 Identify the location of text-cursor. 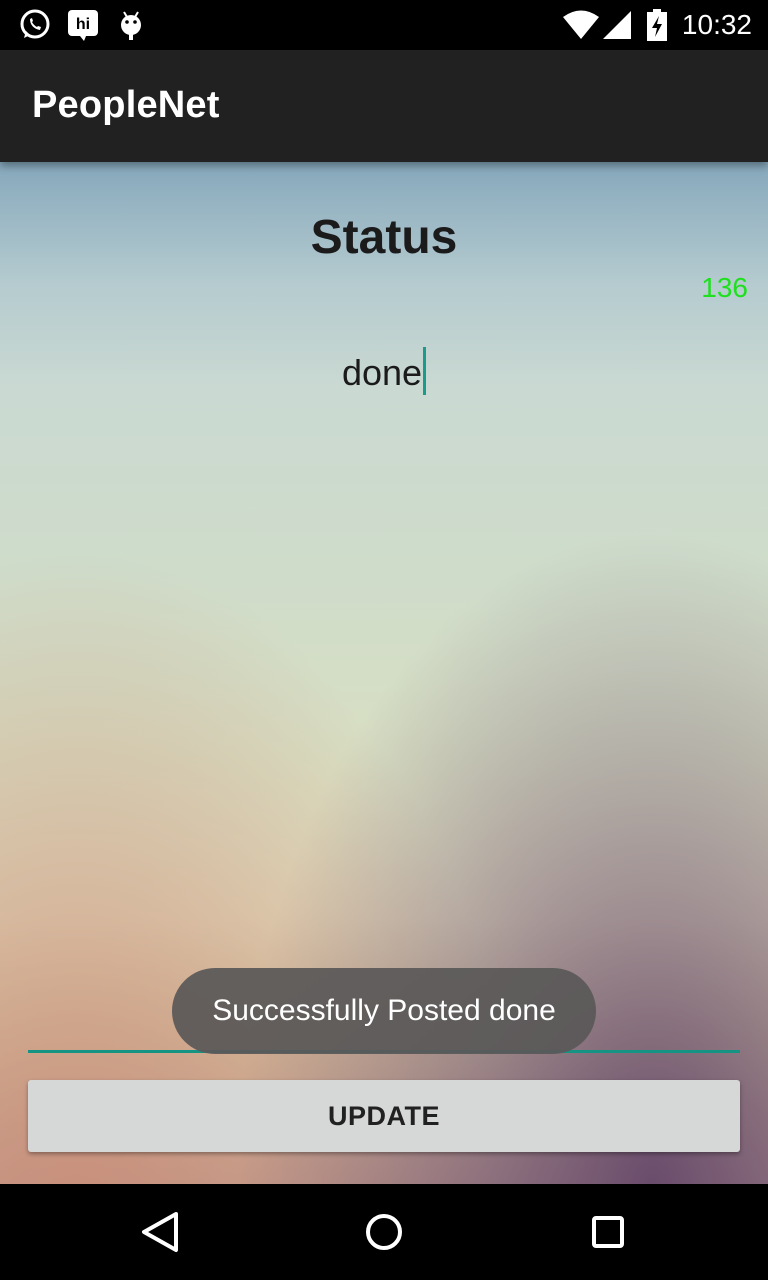
(425, 371).